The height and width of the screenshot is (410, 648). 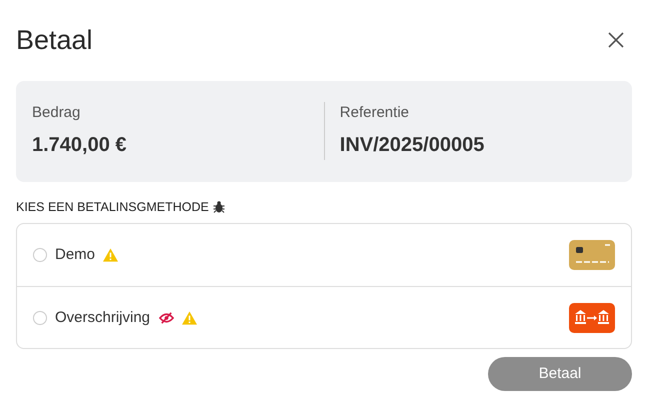 I want to click on payment-method-option: Overschrijving, so click(x=324, y=317).